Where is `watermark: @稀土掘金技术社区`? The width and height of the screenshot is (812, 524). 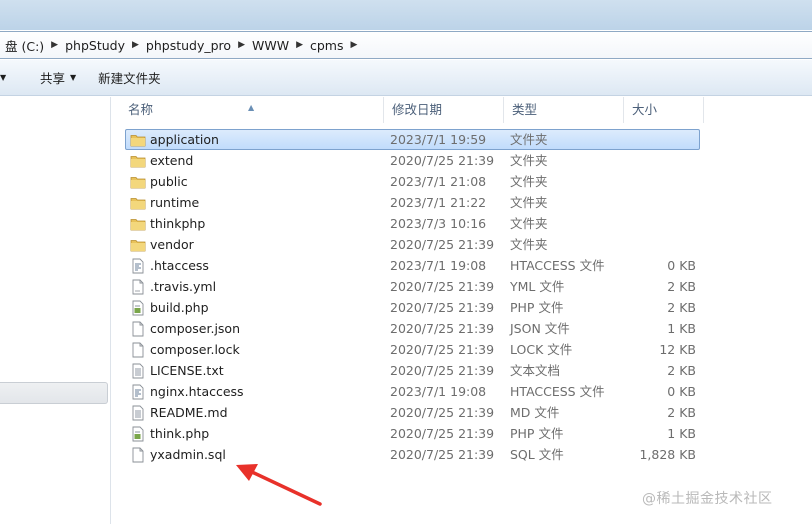 watermark: @稀土掘金技术社区 is located at coordinates (707, 499).